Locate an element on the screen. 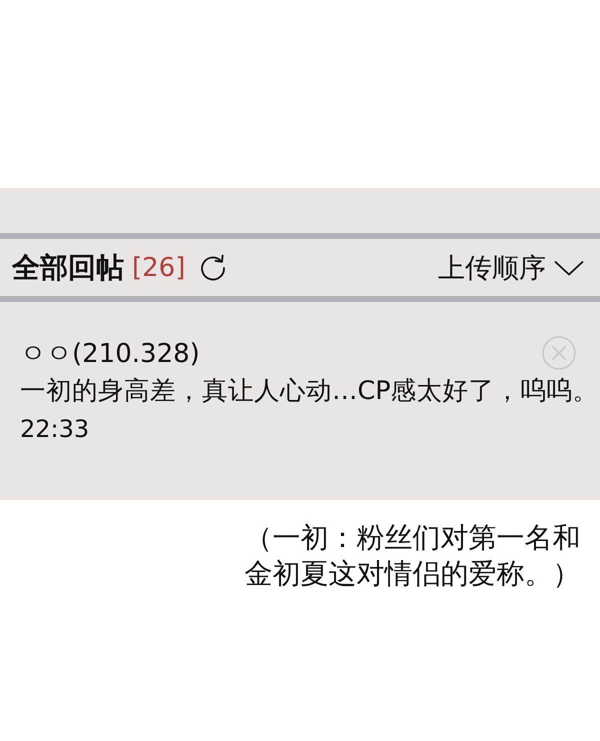 This screenshot has height=741, width=600. caret-icon is located at coordinates (569, 268).